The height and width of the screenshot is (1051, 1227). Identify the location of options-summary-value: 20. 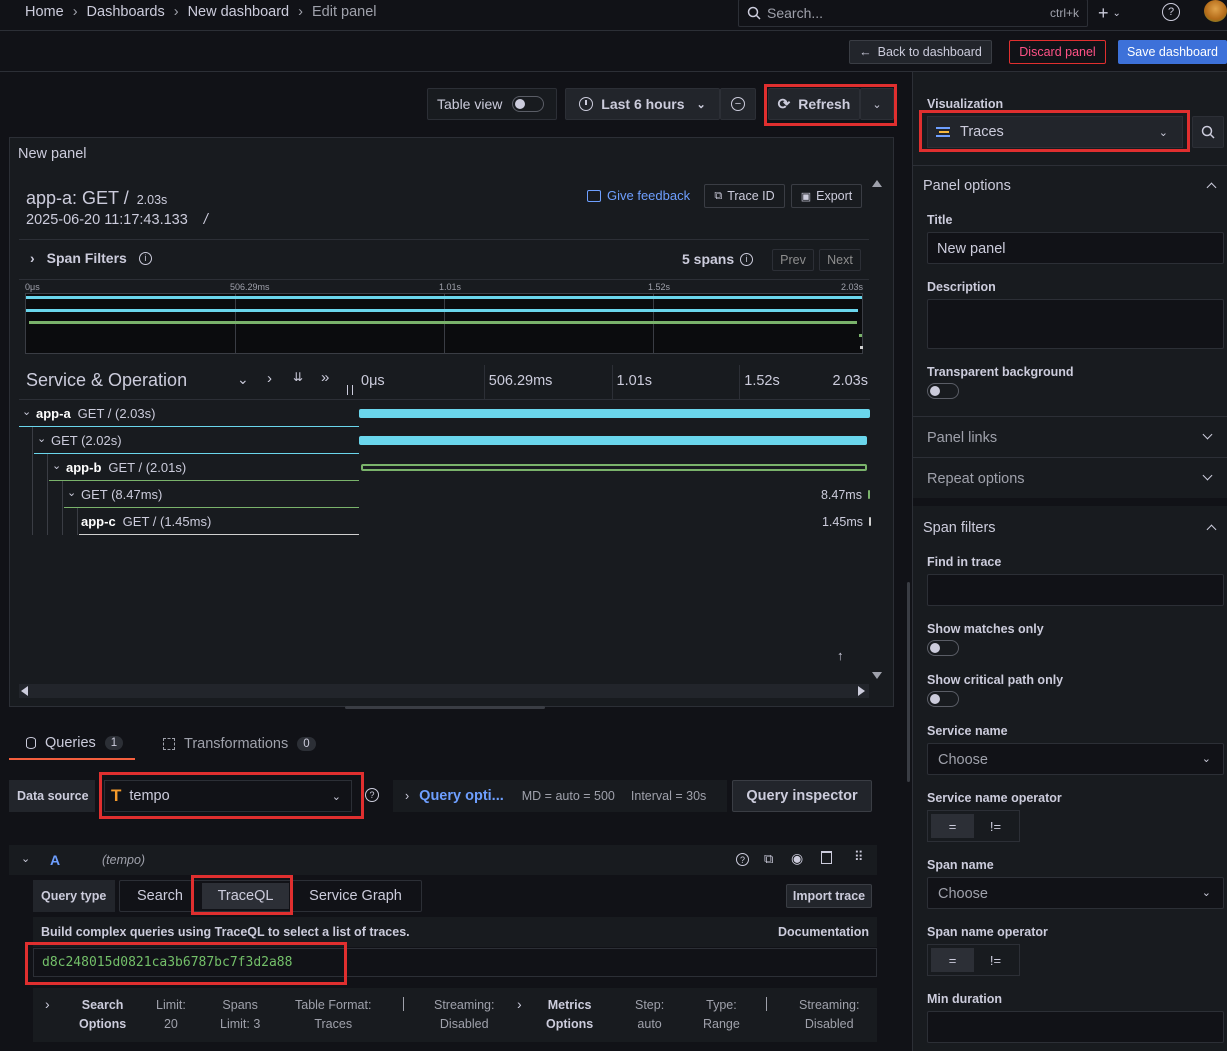
(170, 1024).